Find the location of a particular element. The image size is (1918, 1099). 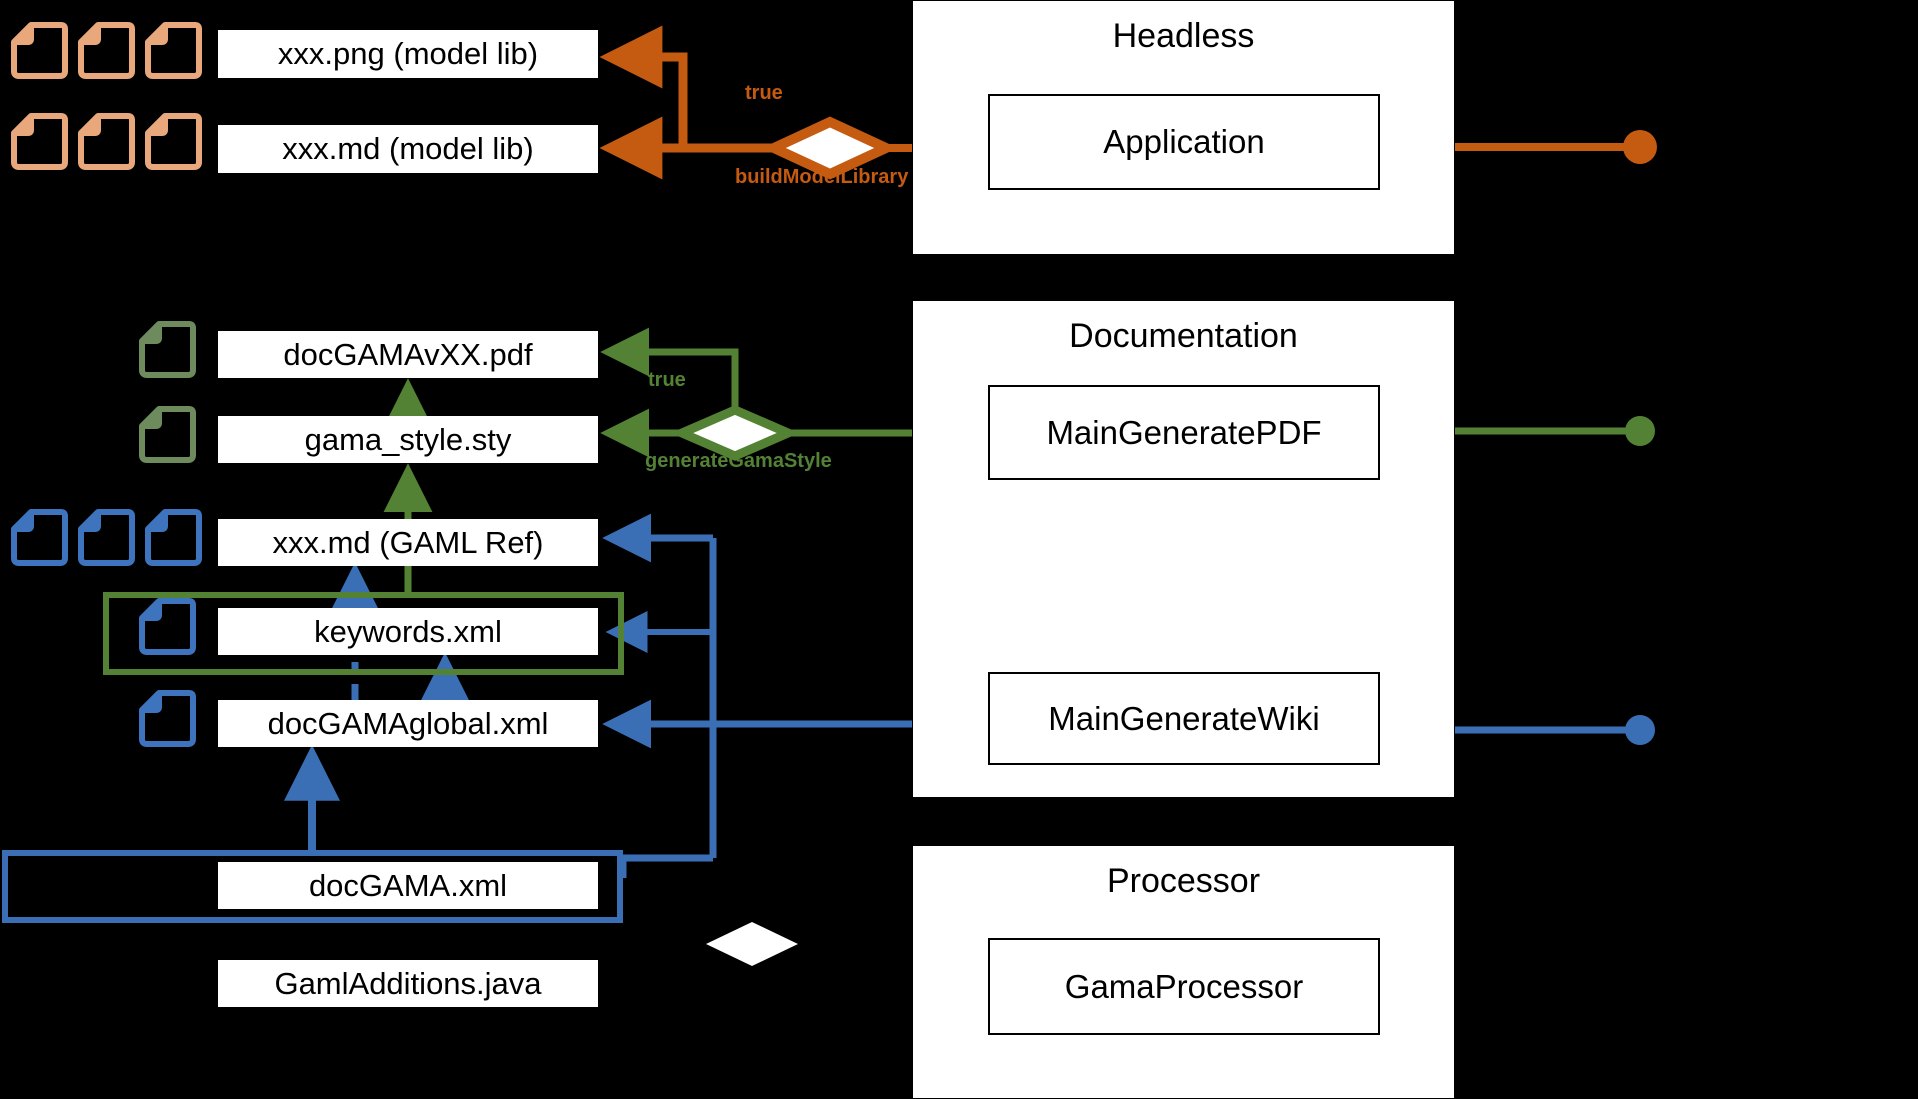

class-main-generate-wiki: MainGenerateWiki is located at coordinates (1184, 718).